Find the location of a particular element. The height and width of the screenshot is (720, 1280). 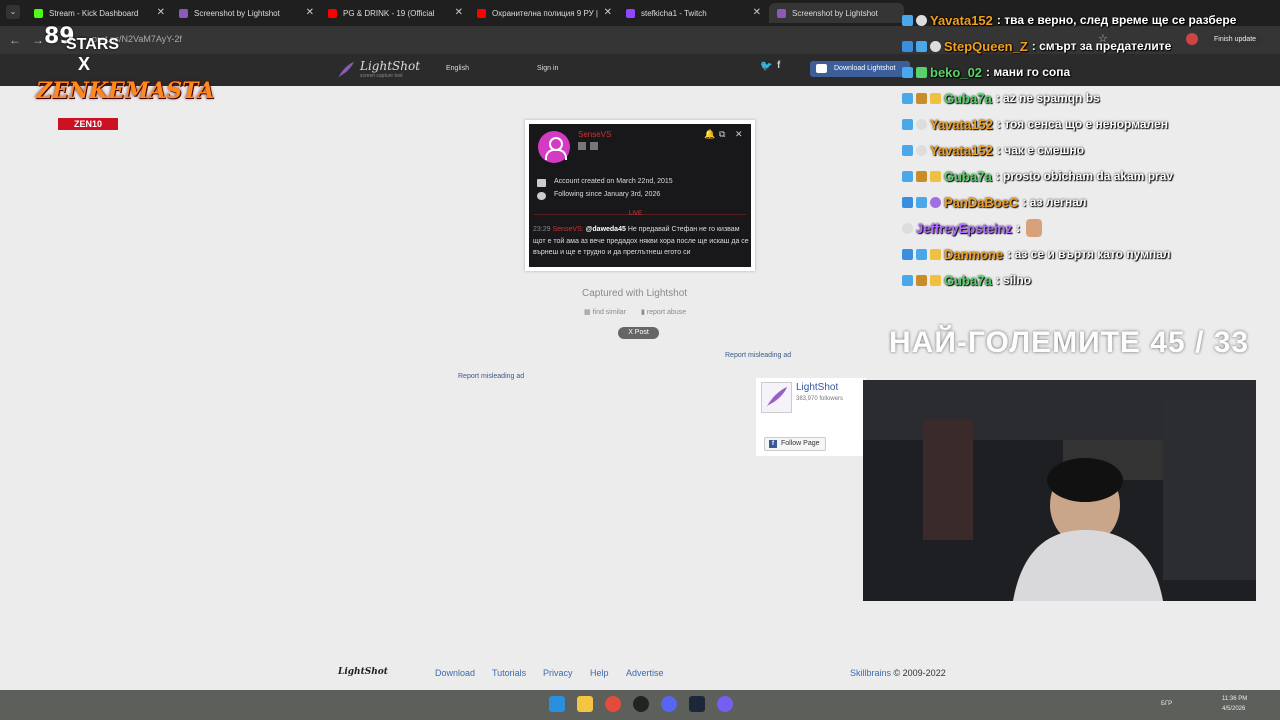

lightshot-page-thumbnail is located at coordinates (776, 397).